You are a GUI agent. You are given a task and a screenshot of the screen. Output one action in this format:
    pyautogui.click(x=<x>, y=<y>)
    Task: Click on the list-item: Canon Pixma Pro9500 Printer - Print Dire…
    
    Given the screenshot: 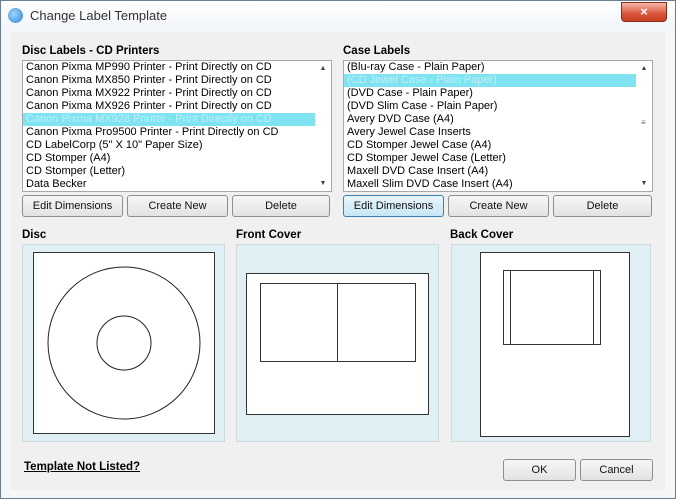 What is the action you would take?
    pyautogui.click(x=178, y=132)
    